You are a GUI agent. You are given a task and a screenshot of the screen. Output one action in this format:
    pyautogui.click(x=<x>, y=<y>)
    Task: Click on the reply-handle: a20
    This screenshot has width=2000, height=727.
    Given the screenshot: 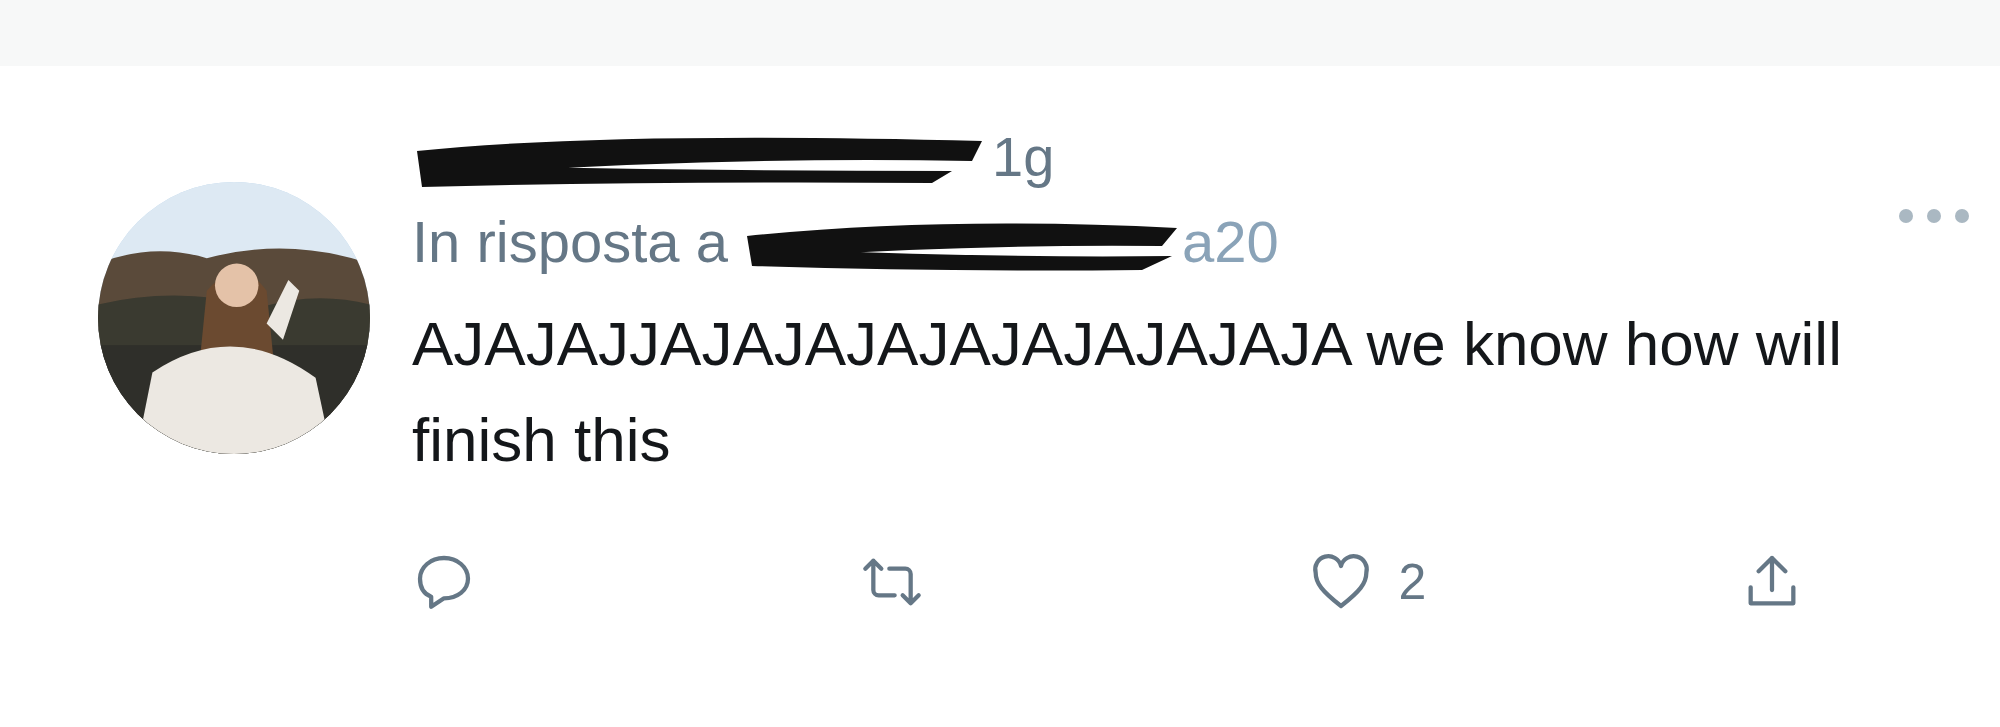 What is the action you would take?
    pyautogui.click(x=1230, y=241)
    